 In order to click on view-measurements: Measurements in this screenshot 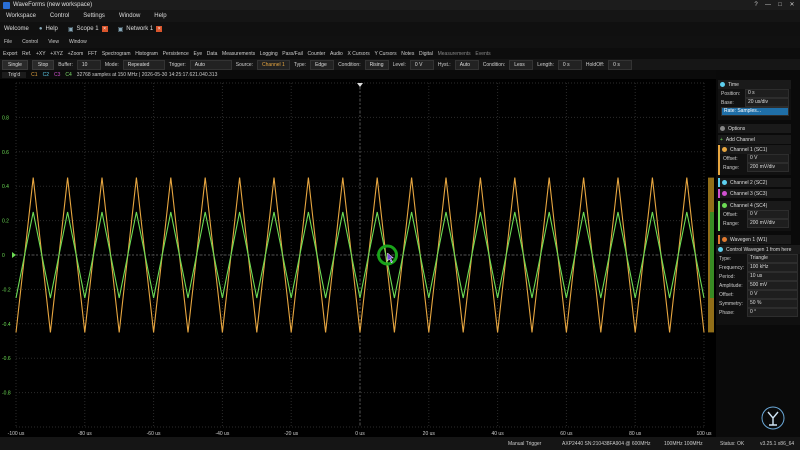, I will do `click(238, 54)`.